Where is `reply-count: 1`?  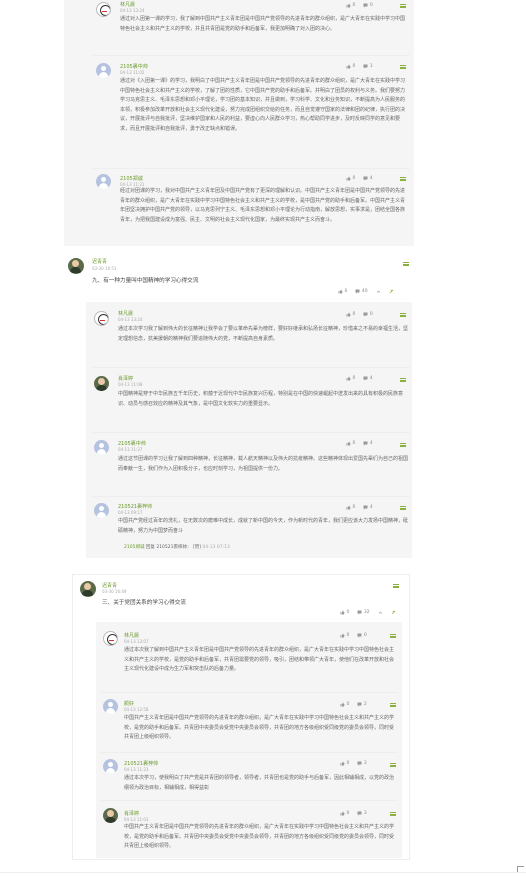
reply-count: 1 is located at coordinates (368, 66).